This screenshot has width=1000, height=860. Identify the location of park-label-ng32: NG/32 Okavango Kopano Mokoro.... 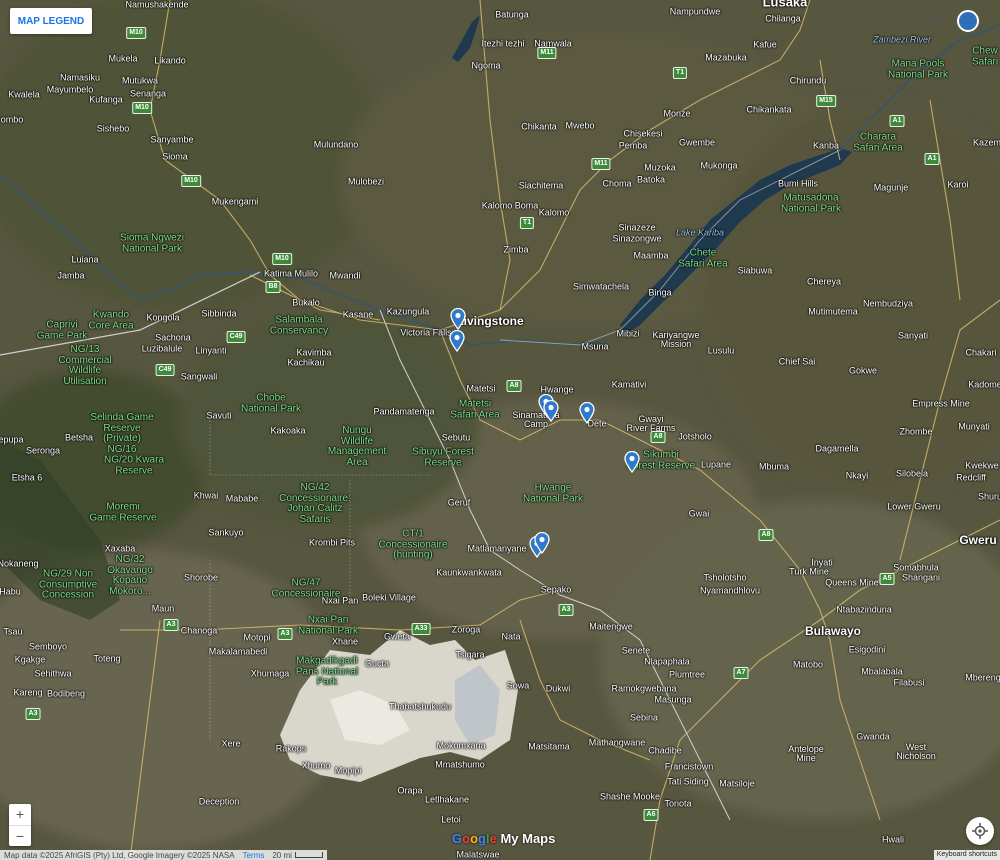
(130, 575).